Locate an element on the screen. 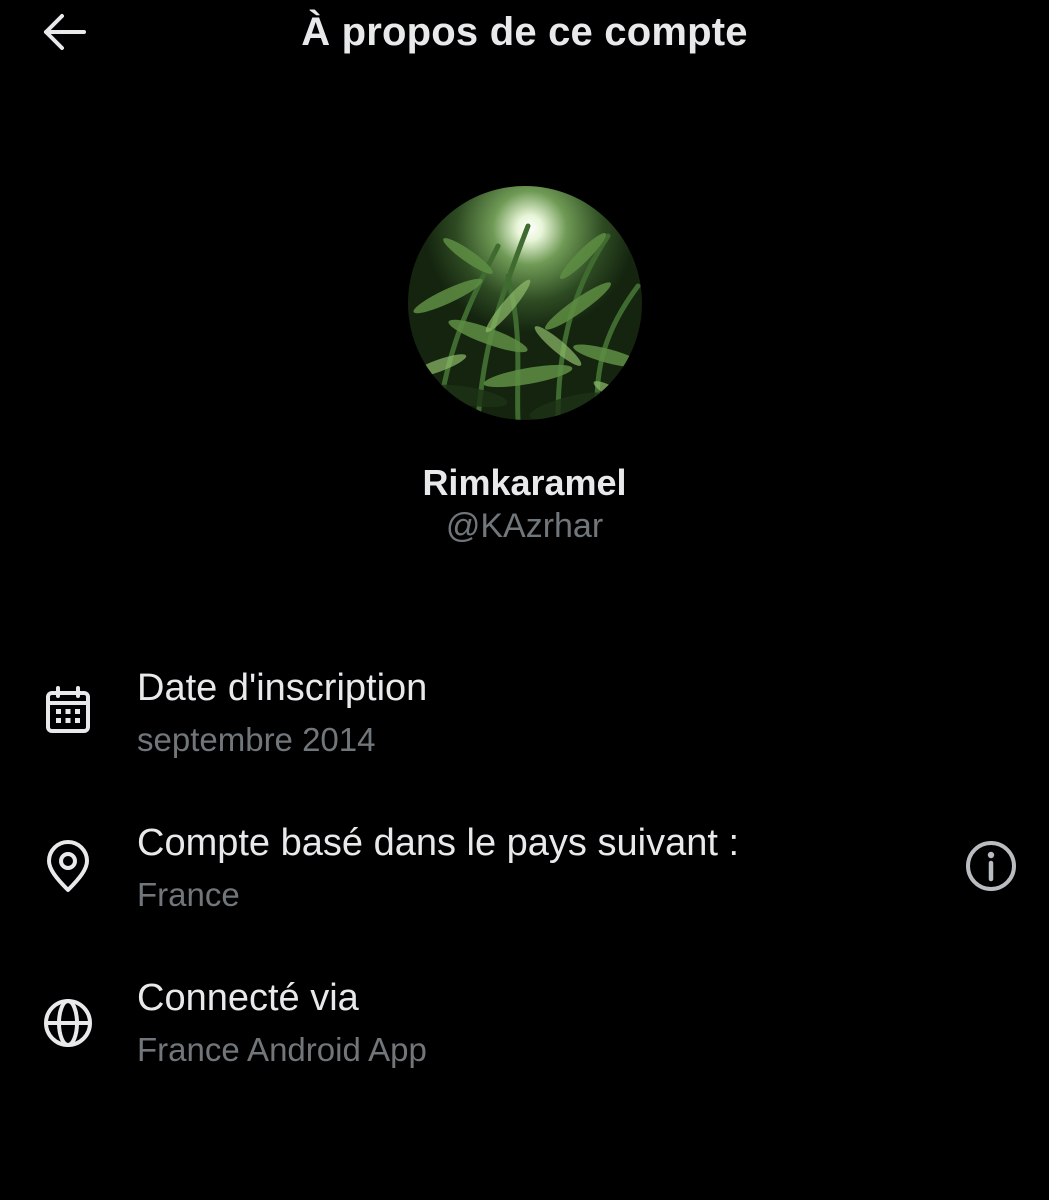 The height and width of the screenshot is (1200, 1049). info-icon is located at coordinates (991, 866).